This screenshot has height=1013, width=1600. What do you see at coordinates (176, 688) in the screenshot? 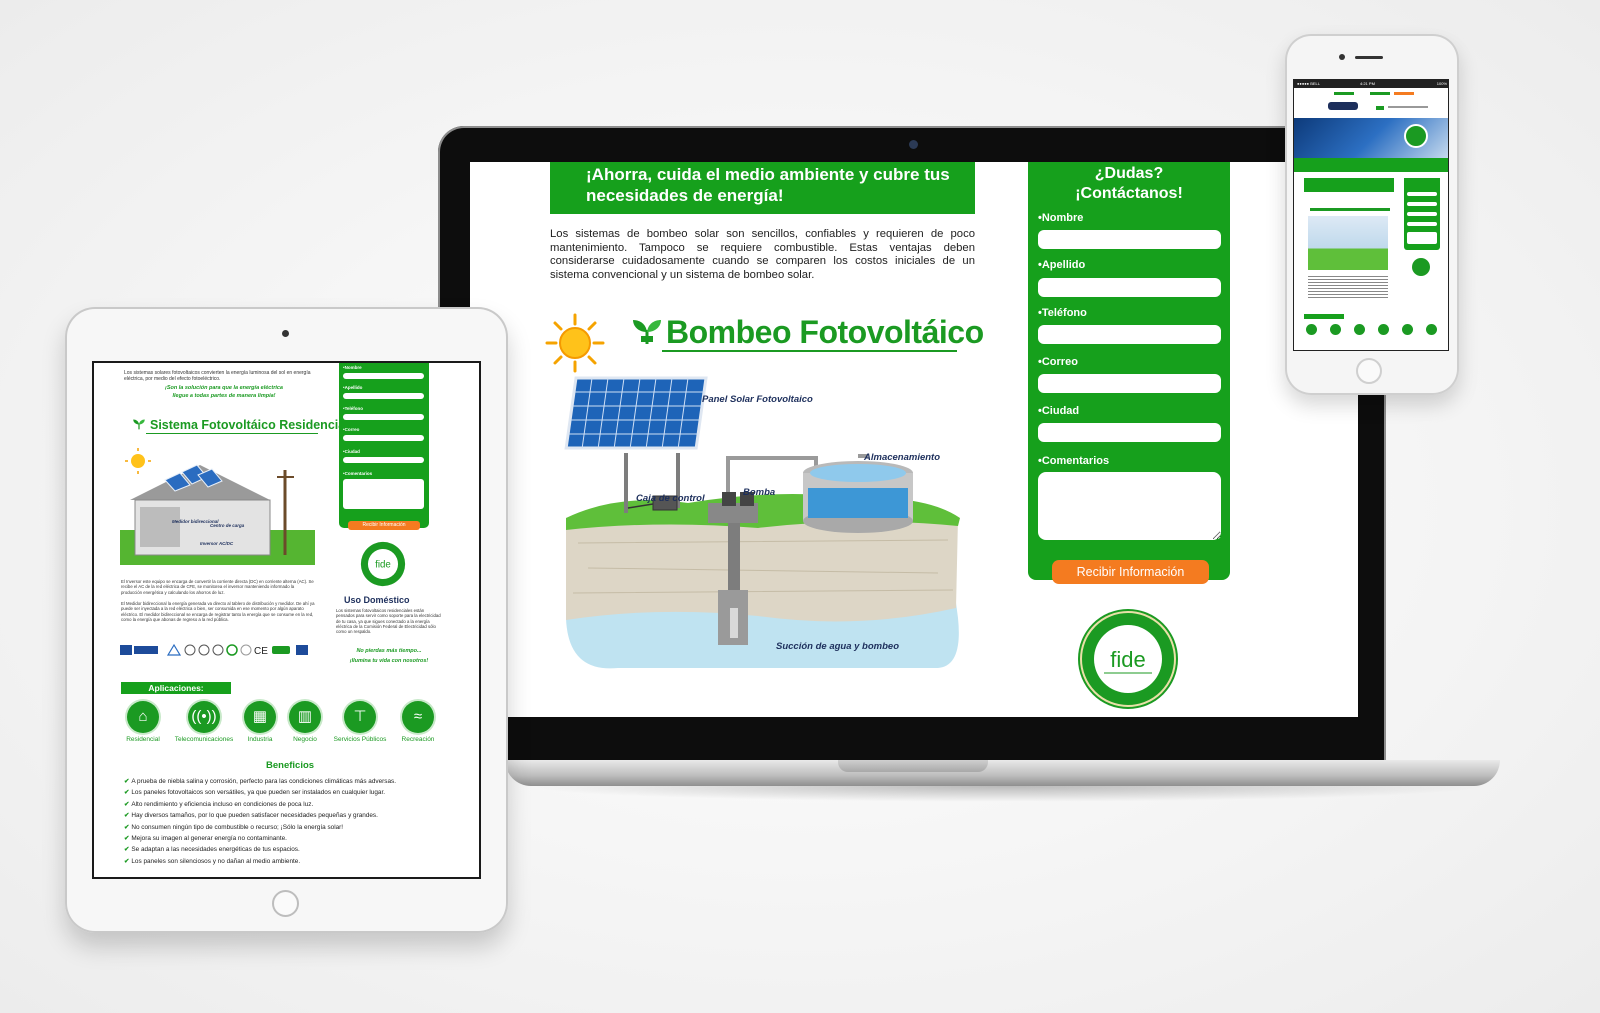
I see `applications-title: Aplicaciones:` at bounding box center [176, 688].